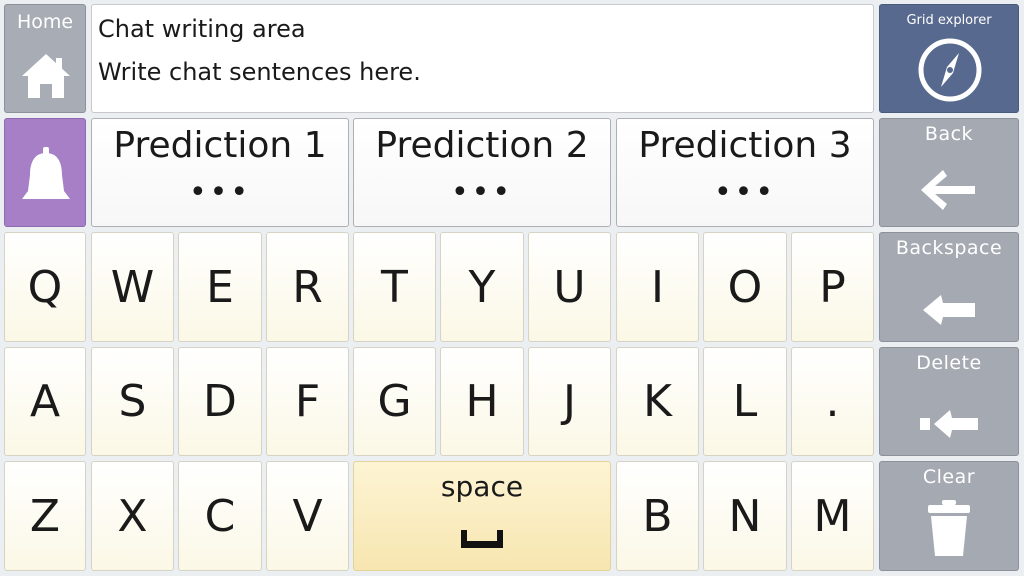 The width and height of the screenshot is (1024, 576). What do you see at coordinates (394, 401) in the screenshot?
I see `key-g: G` at bounding box center [394, 401].